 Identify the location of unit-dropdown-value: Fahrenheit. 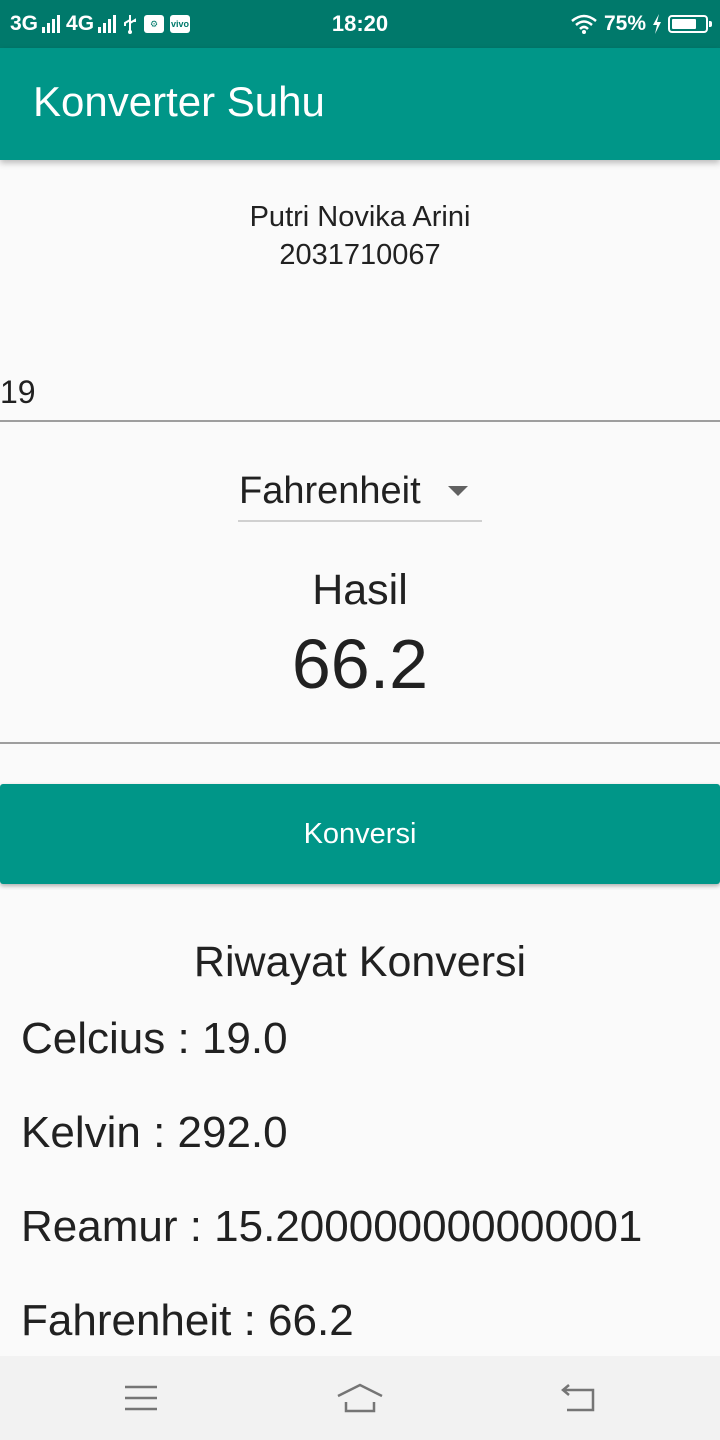
(330, 490).